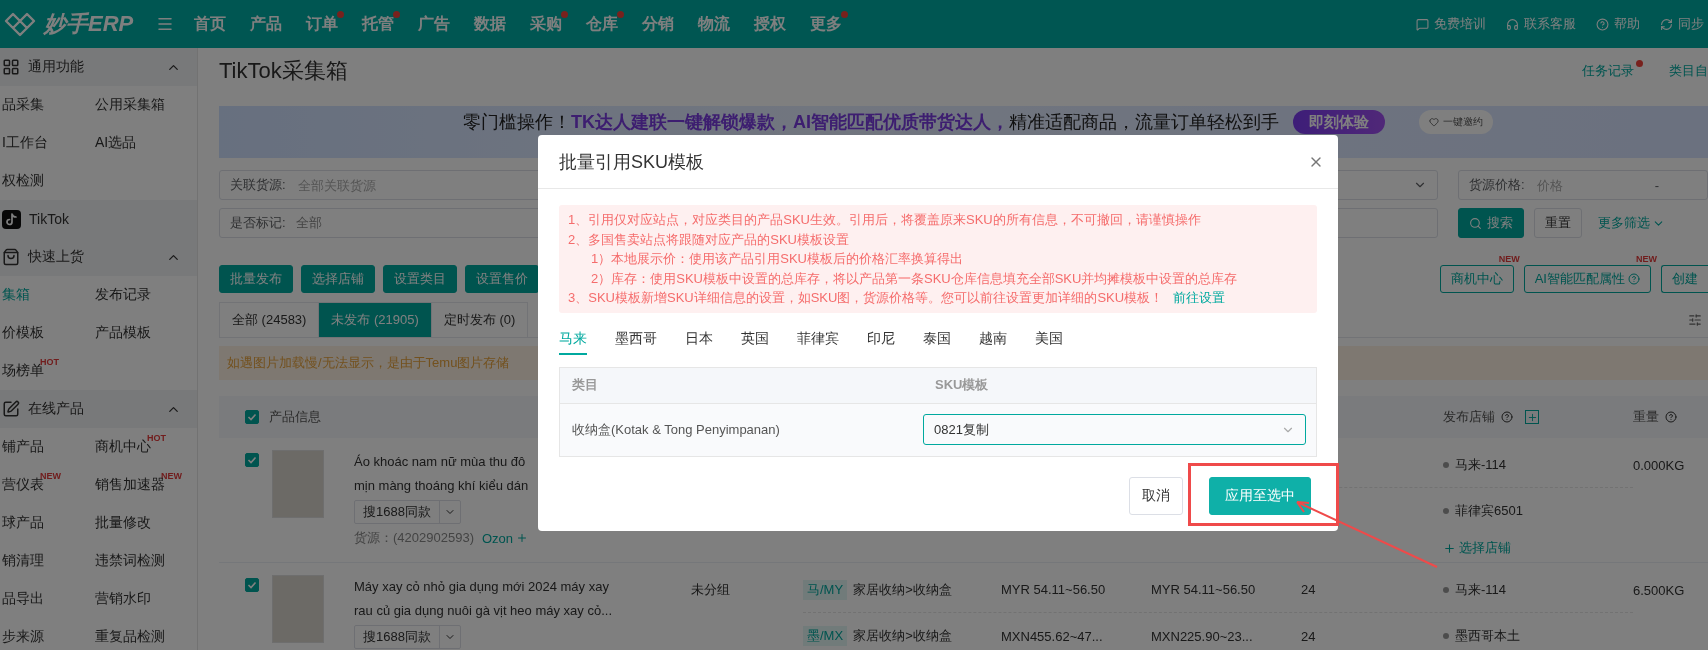 The width and height of the screenshot is (1708, 650). I want to click on template-select: 0821复制, so click(1114, 429).